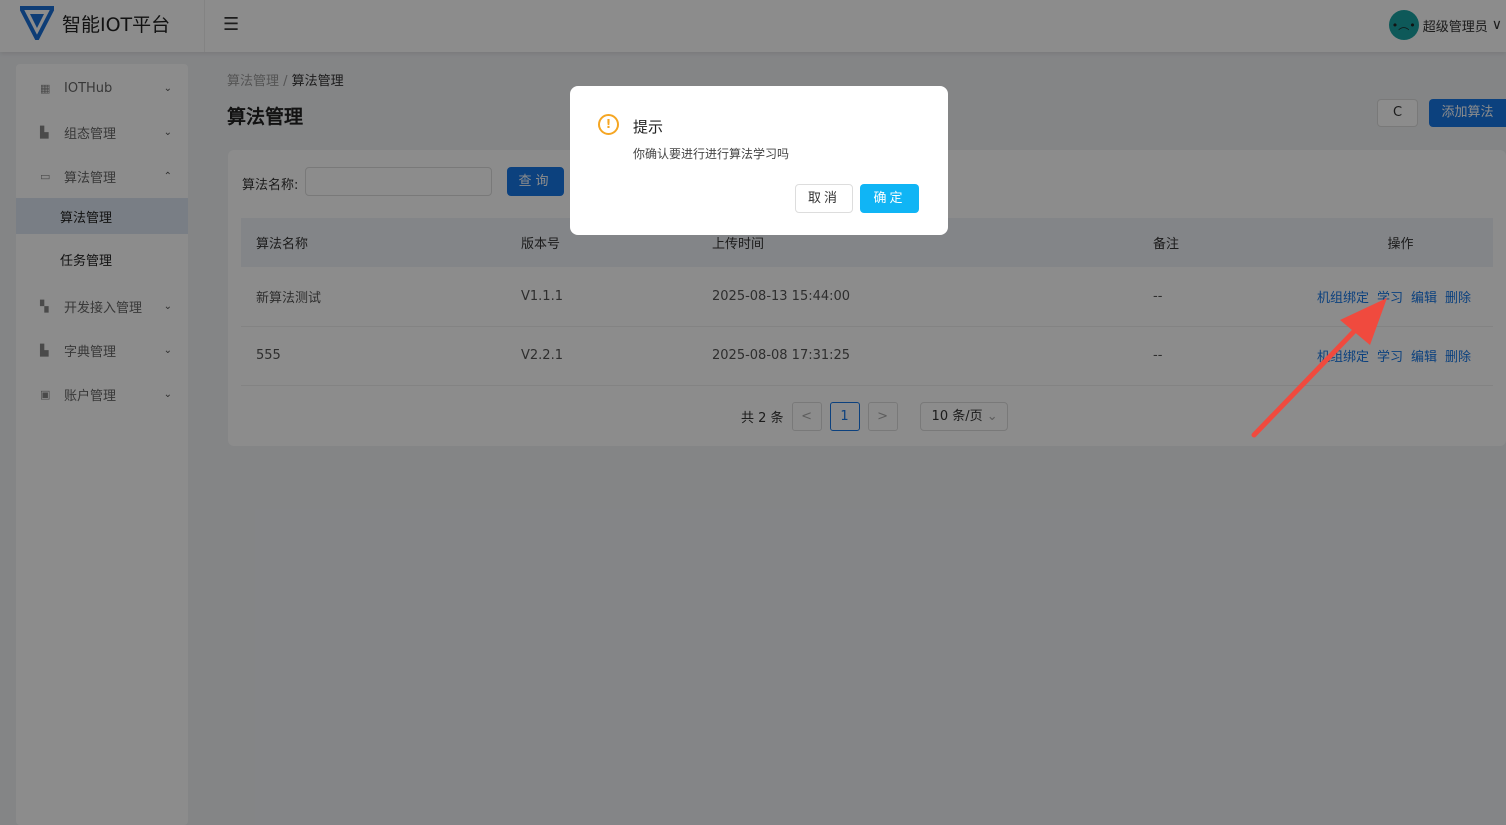 Image resolution: width=1506 pixels, height=825 pixels. What do you see at coordinates (648, 127) in the screenshot?
I see `dialog-title: 提示` at bounding box center [648, 127].